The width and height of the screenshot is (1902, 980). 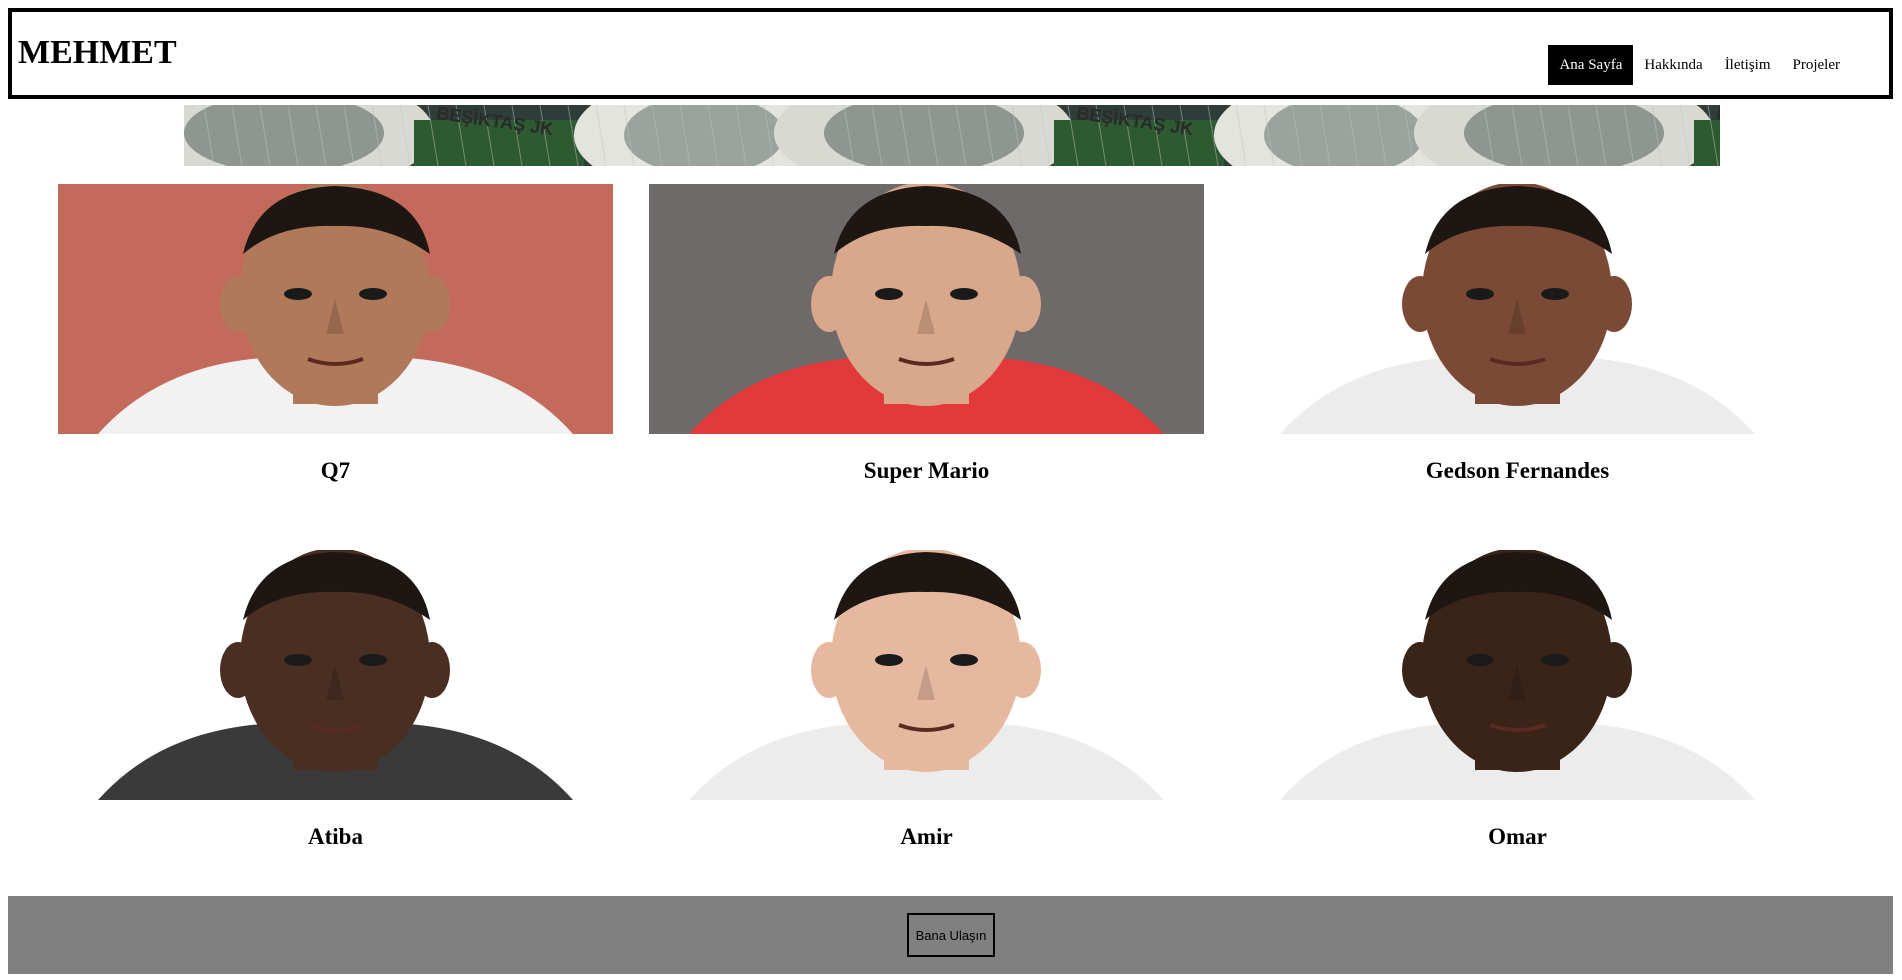 What do you see at coordinates (1816, 65) in the screenshot?
I see `nav-item-projeler: Projeler` at bounding box center [1816, 65].